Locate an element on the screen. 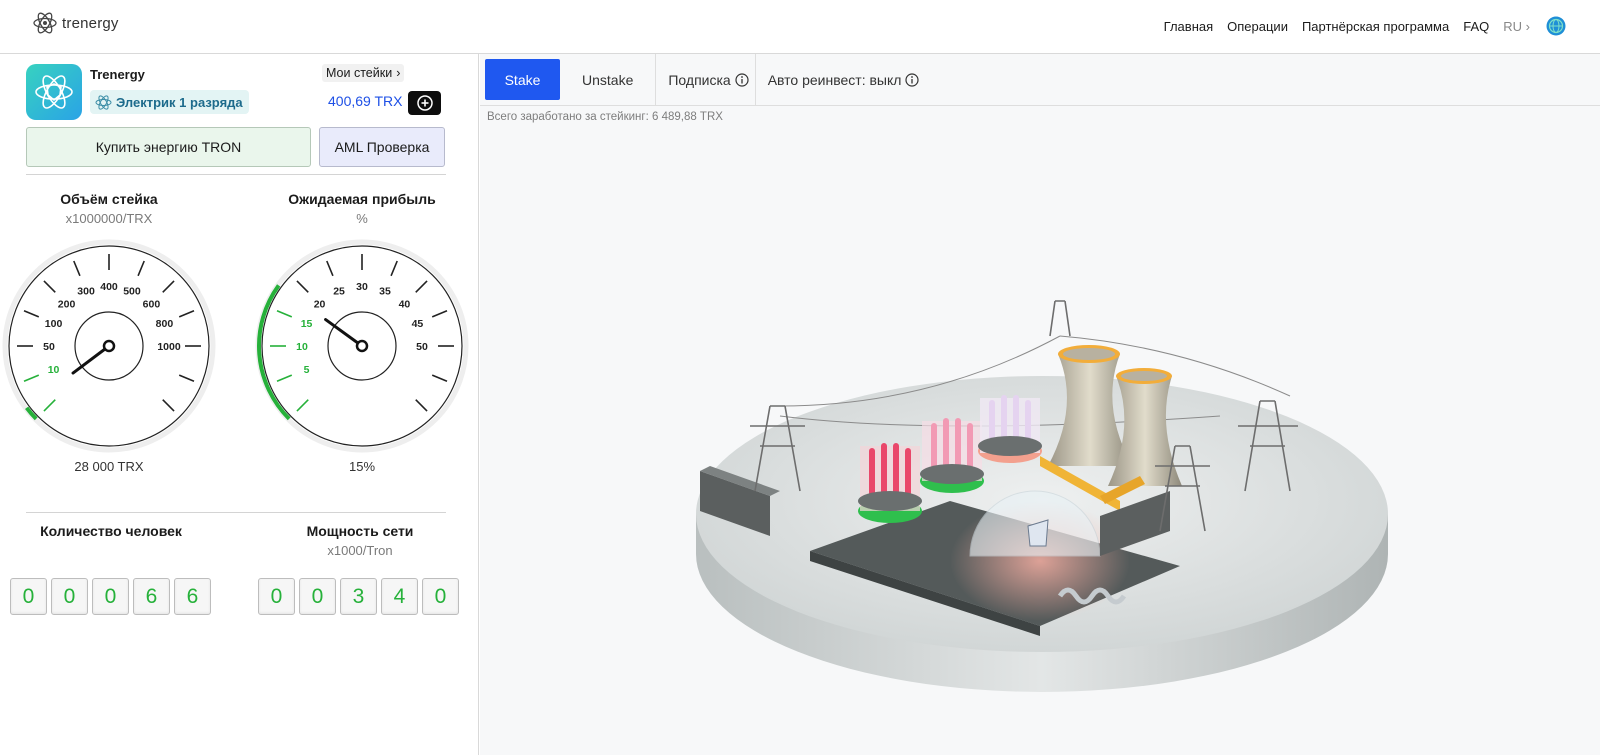 The height and width of the screenshot is (755, 1600). top-up-button is located at coordinates (424, 103).